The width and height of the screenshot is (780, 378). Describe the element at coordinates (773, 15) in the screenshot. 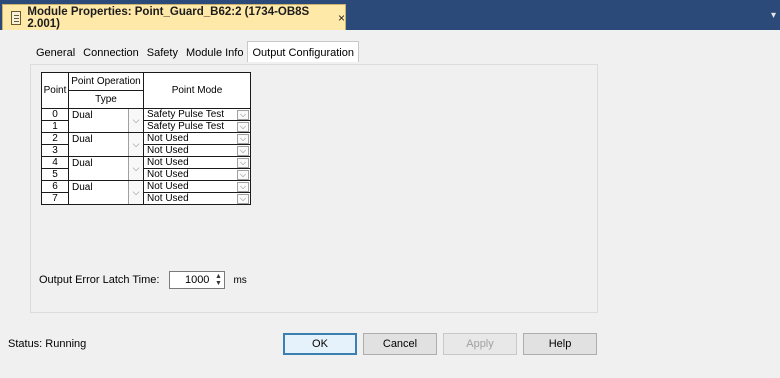

I see `window-menu-arrow-icon: ▾` at that location.